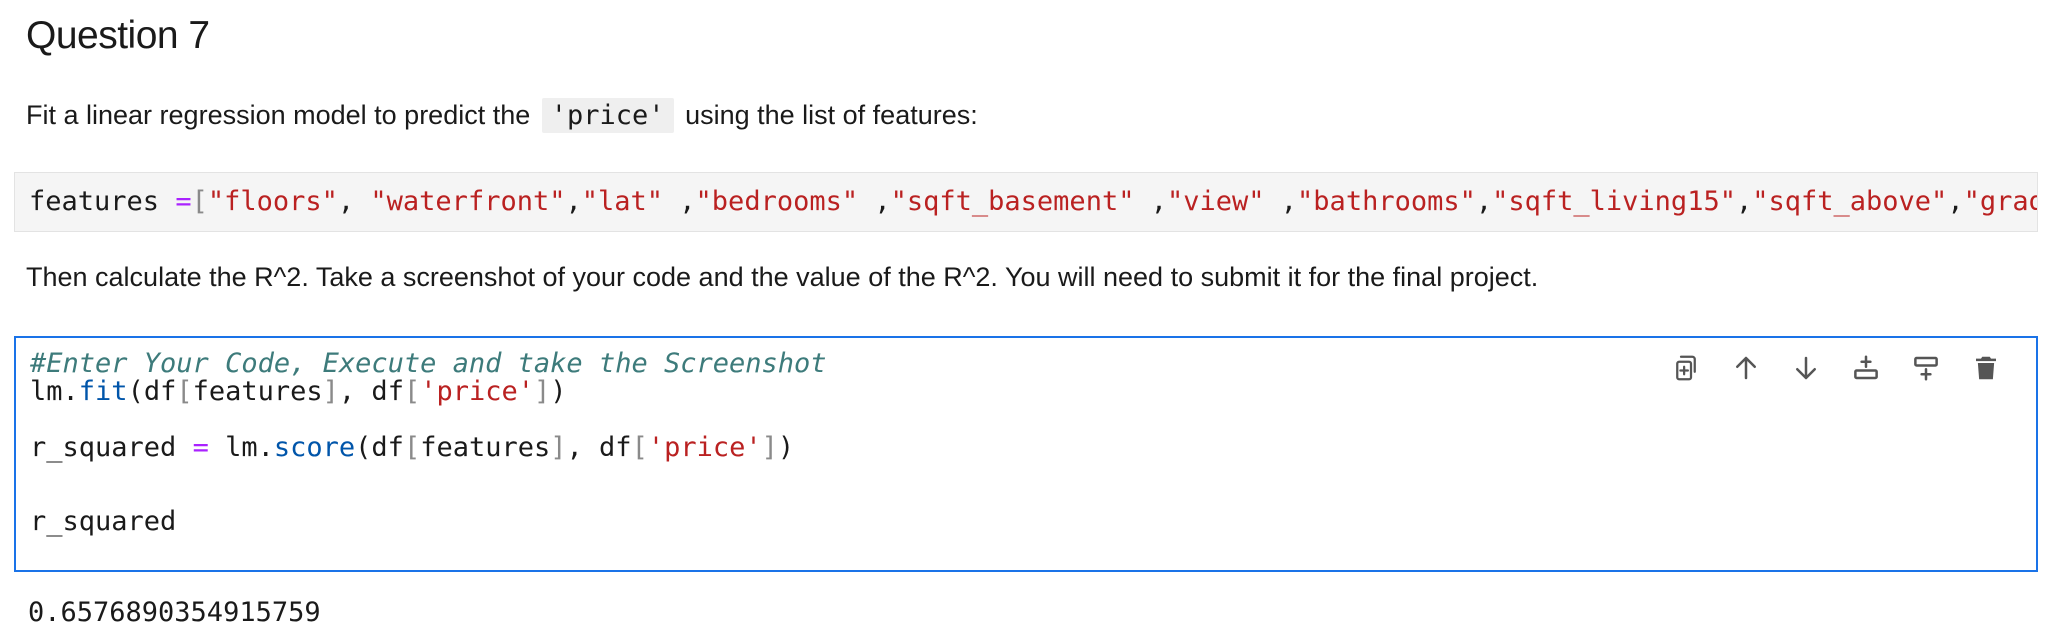  I want to click on feature-string: "sqft_basement", so click(1012, 201).